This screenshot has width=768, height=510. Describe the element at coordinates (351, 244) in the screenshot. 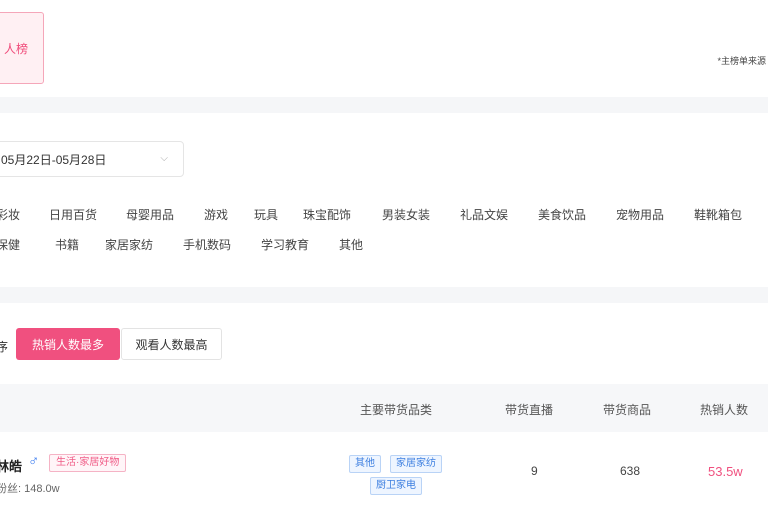

I see `category-item: 其他` at that location.